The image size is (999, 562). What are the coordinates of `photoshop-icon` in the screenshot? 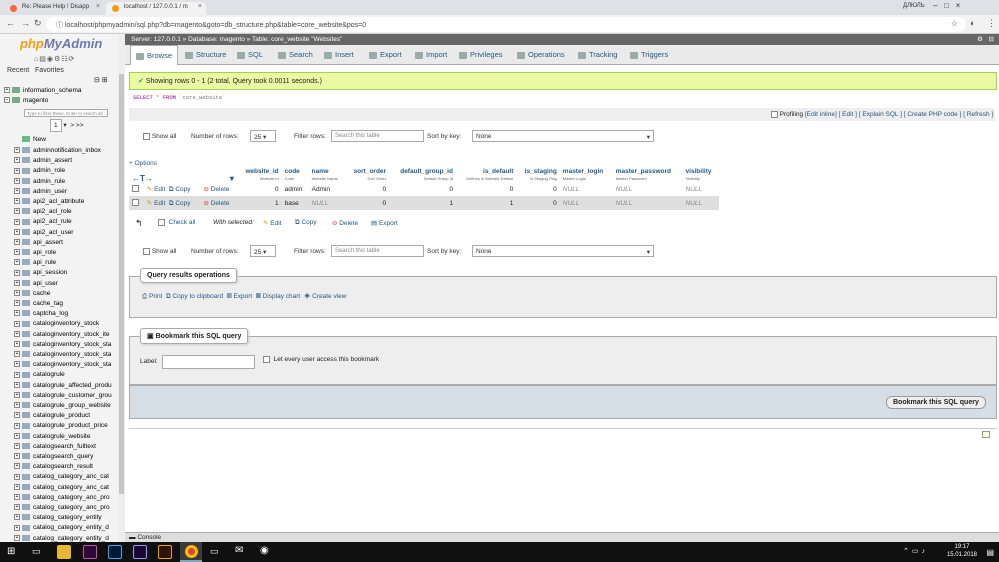 It's located at (115, 552).